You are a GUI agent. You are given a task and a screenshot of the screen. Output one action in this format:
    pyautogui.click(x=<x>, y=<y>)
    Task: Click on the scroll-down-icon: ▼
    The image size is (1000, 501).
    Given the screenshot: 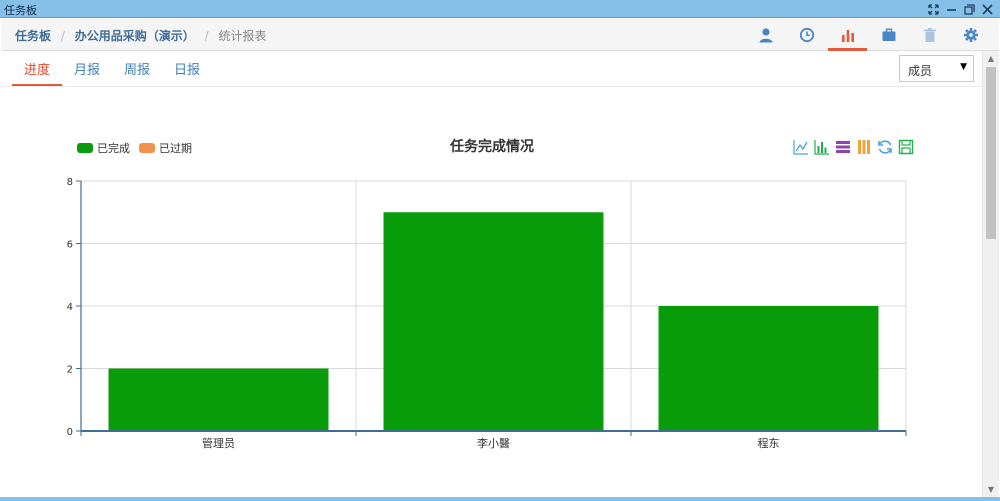 What is the action you would take?
    pyautogui.click(x=991, y=490)
    